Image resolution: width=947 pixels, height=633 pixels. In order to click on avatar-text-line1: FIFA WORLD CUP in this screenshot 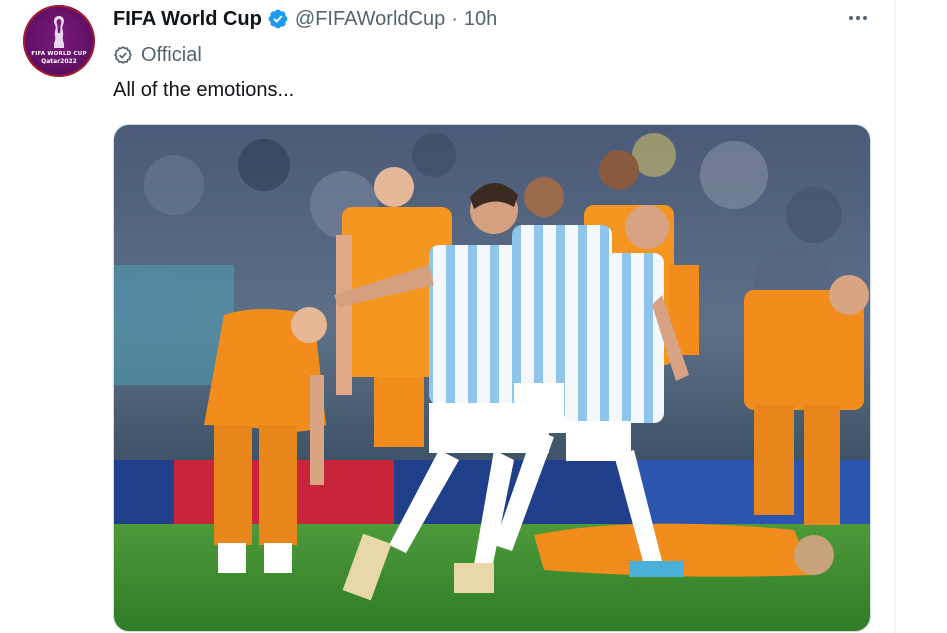, I will do `click(59, 54)`.